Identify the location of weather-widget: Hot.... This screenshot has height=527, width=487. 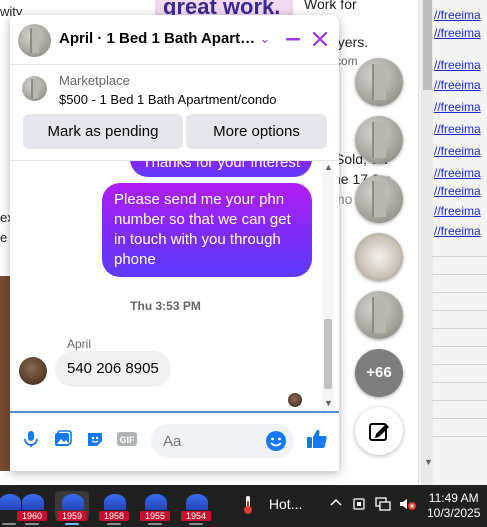
(271, 505).